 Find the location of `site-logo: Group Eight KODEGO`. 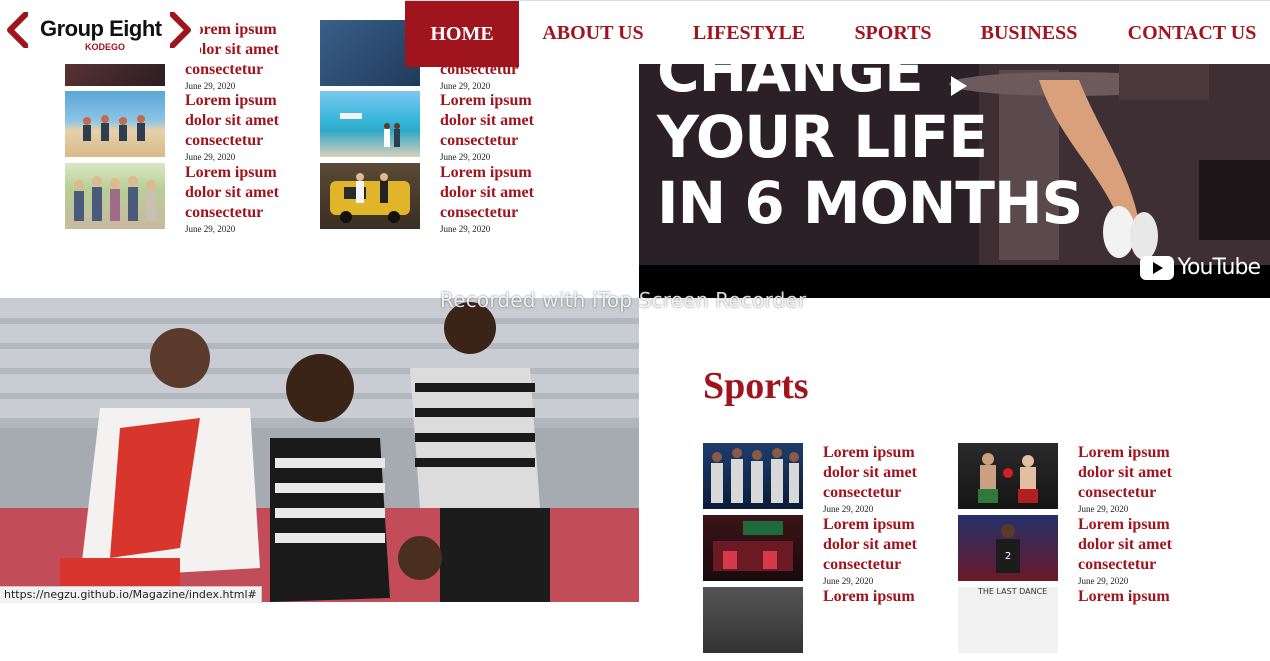

site-logo: Group Eight KODEGO is located at coordinates (100, 32).